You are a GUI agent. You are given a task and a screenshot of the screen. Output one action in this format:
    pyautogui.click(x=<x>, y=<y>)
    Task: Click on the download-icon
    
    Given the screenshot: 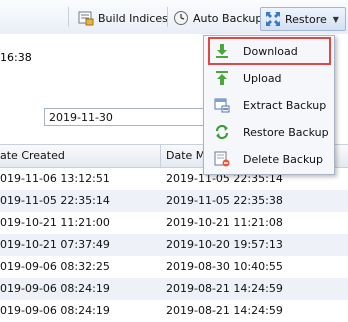 What is the action you would take?
    pyautogui.click(x=222, y=51)
    